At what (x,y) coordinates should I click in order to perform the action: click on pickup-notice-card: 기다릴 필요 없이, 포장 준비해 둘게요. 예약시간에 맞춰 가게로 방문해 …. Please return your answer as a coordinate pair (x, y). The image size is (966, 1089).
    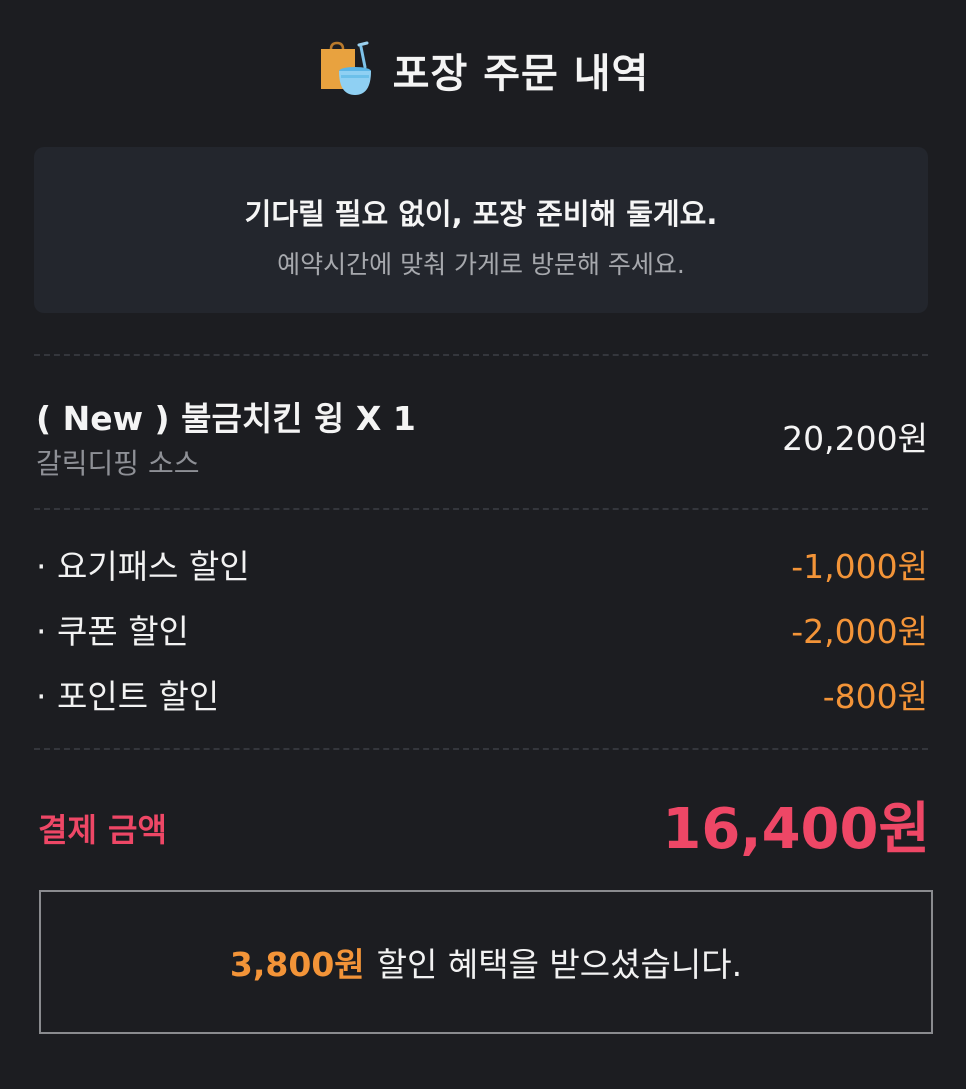
    Looking at the image, I should click on (481, 230).